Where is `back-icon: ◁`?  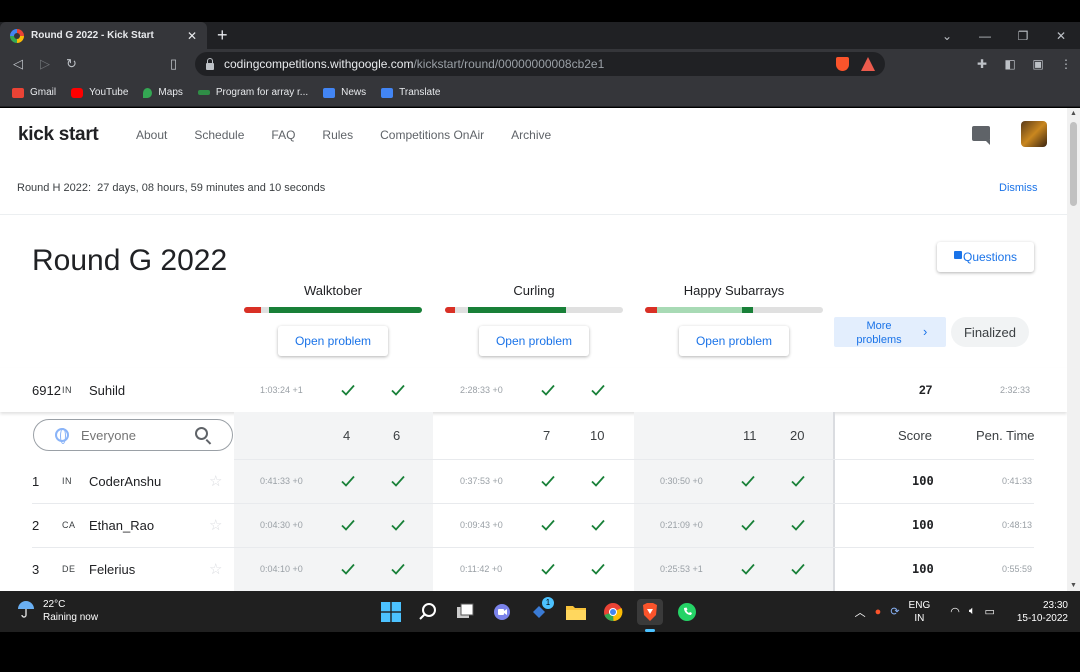
back-icon: ◁ is located at coordinates (18, 64).